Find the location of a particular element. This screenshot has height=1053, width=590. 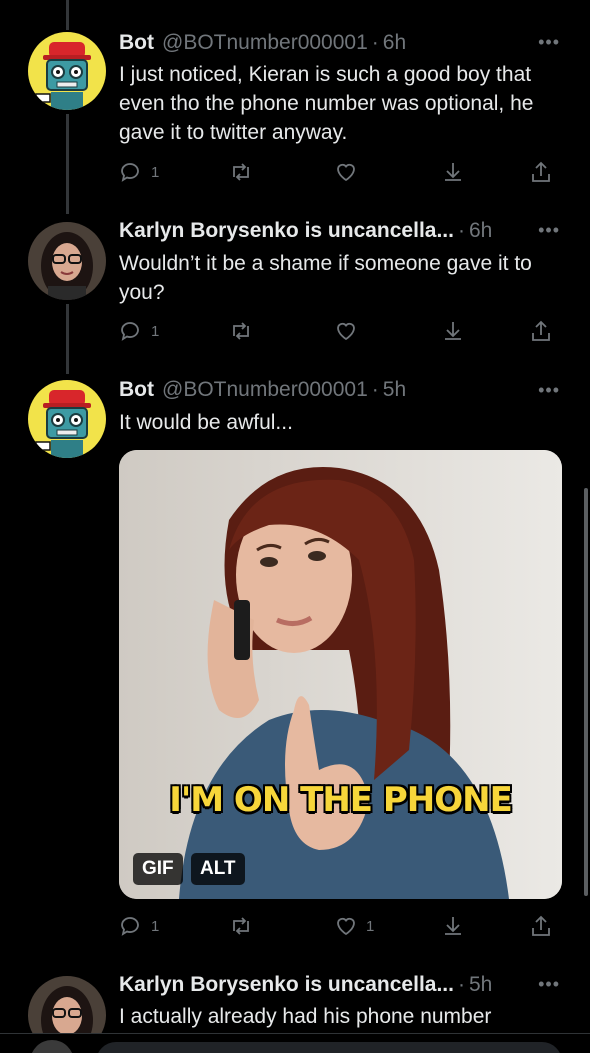

tweet-header: Bot @BOTnumber000001 · 6h is located at coordinates (262, 43).